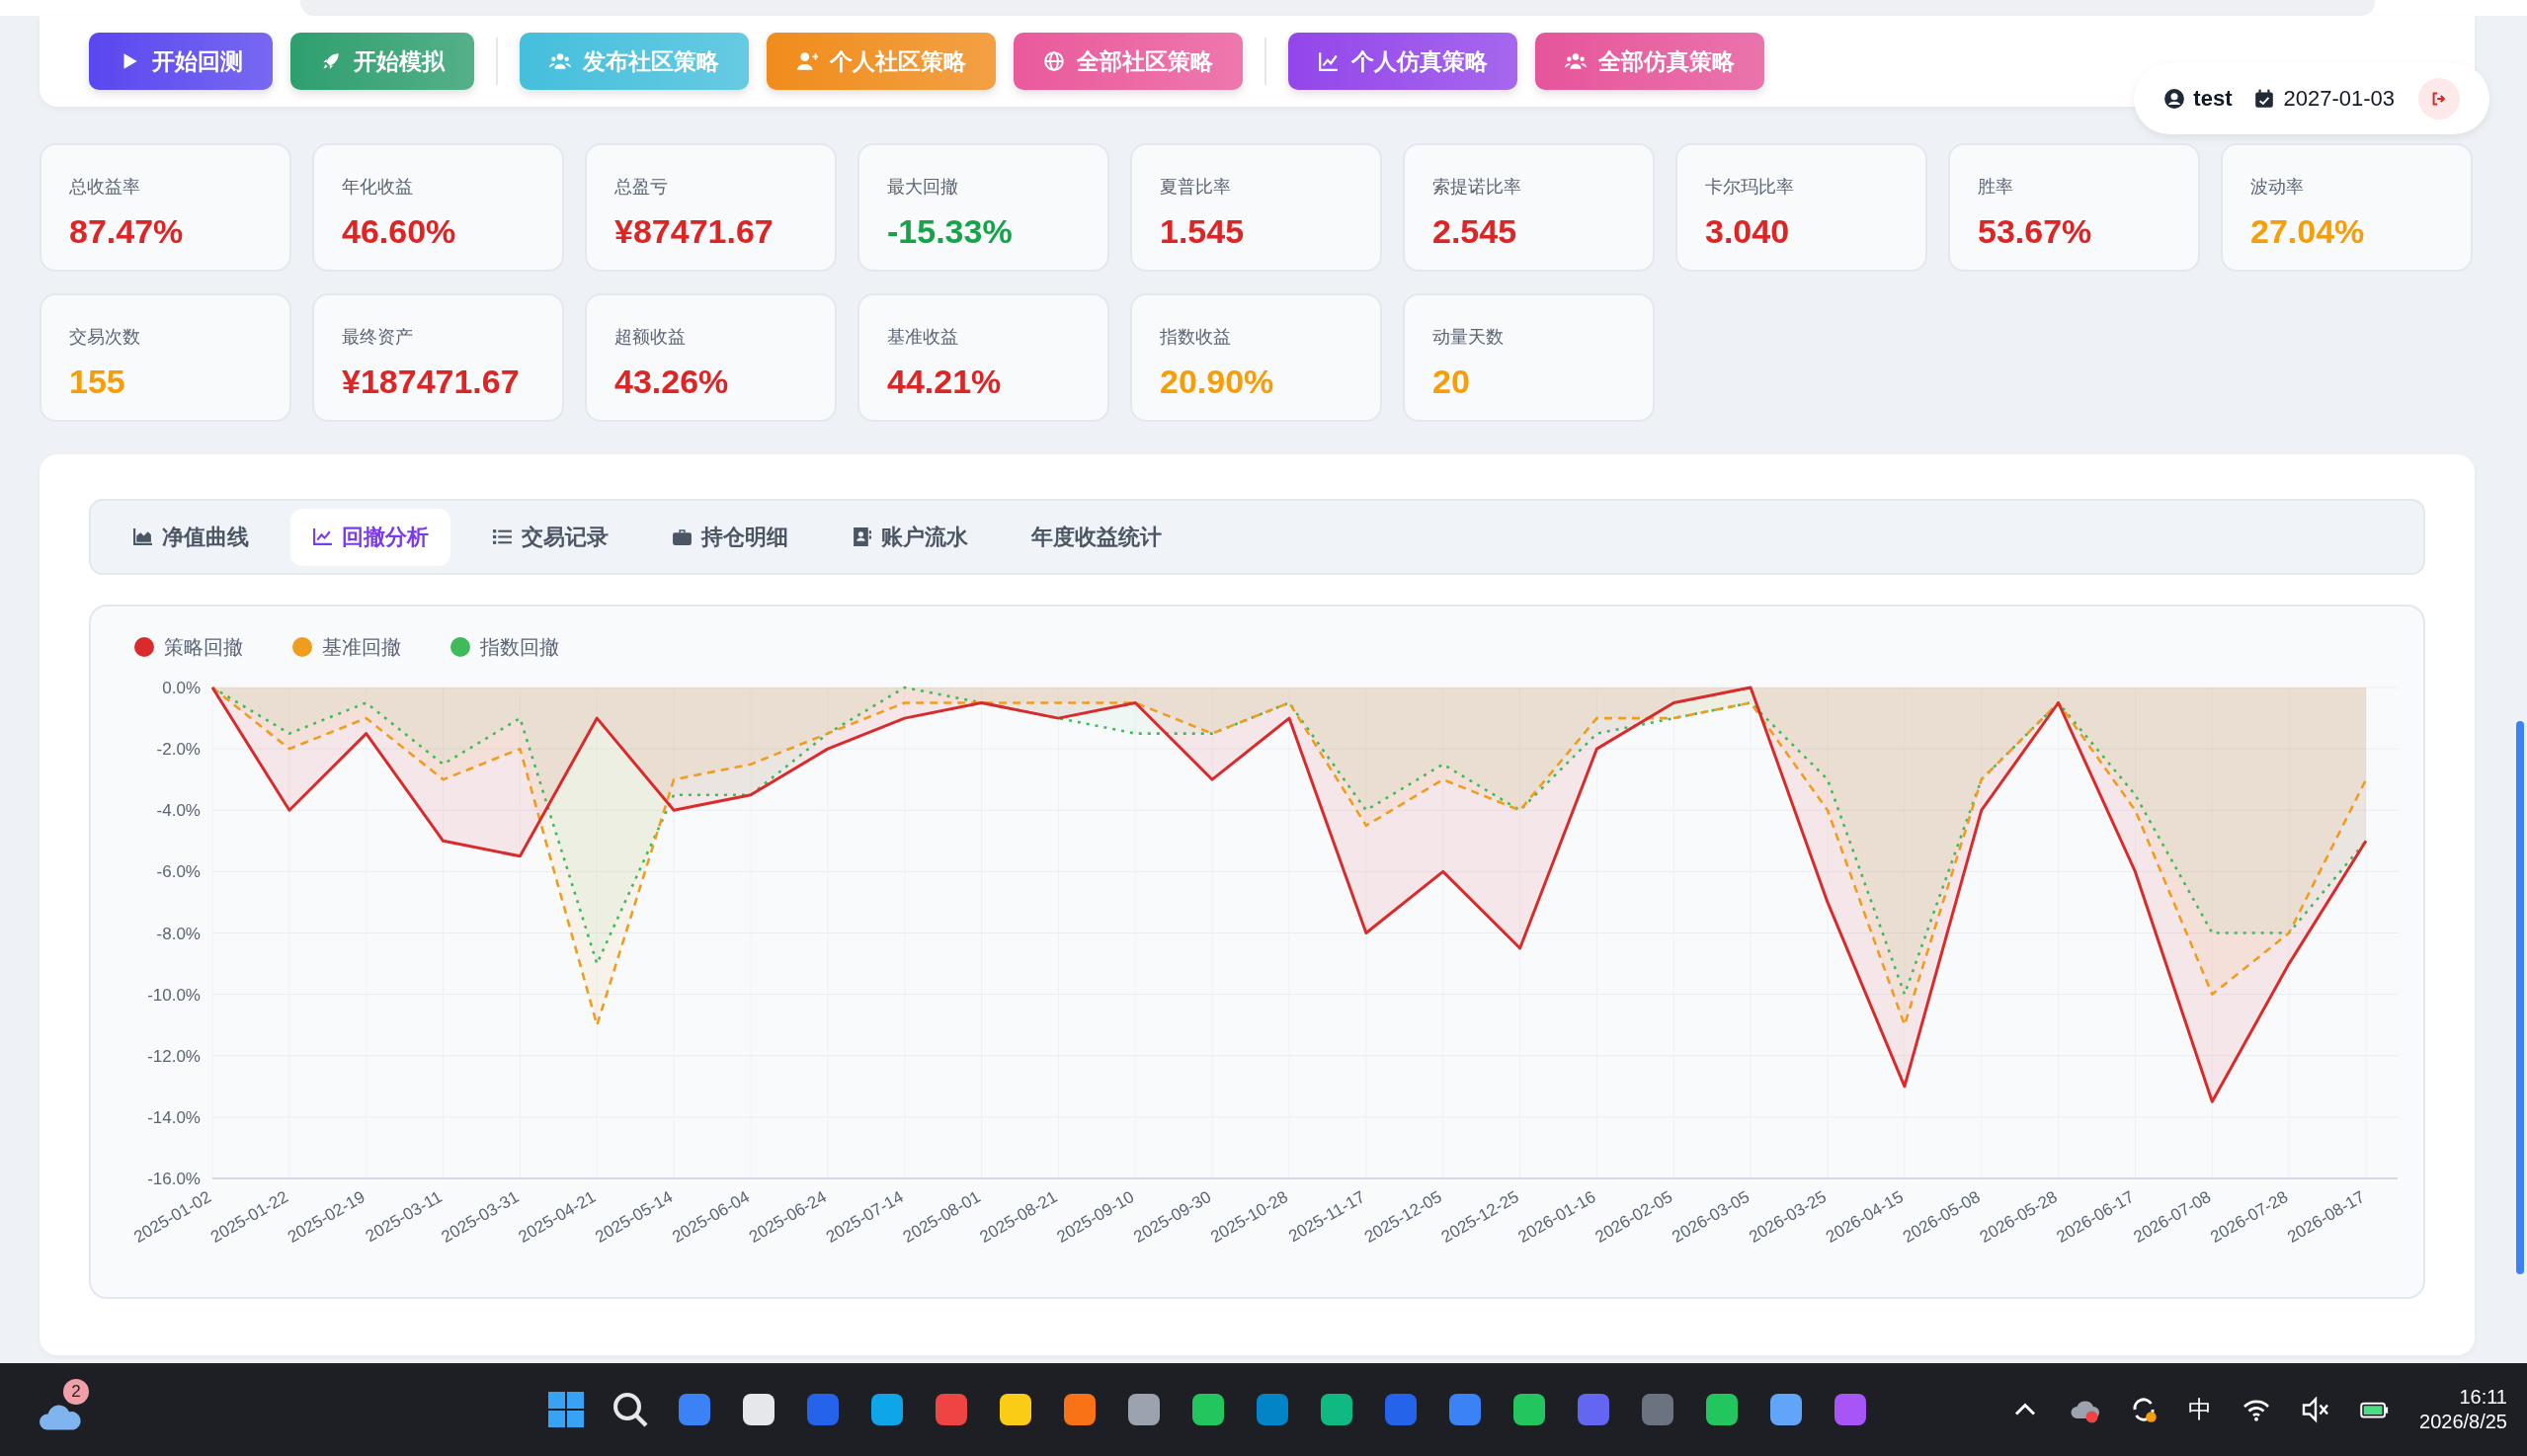 Image resolution: width=2527 pixels, height=1456 pixels. I want to click on stat-value: 44.21%, so click(945, 382).